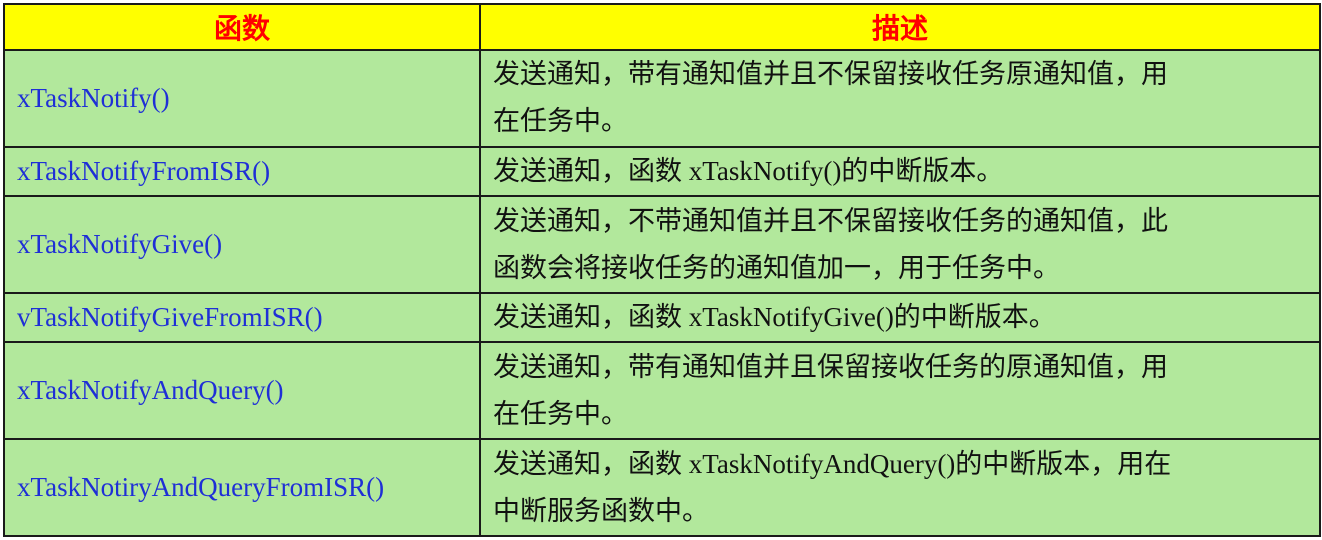 The image size is (1322, 540). I want to click on description-cell: 发送通知，函数 xTaskNotifyGive()的中断版本。, so click(900, 317).